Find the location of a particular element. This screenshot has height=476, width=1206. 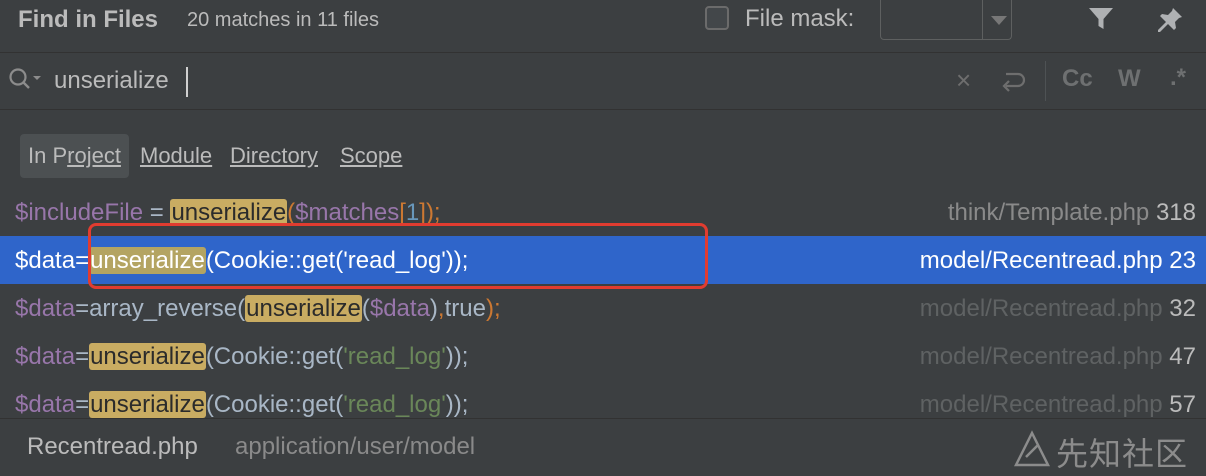

watermark-logo-icon is located at coordinates (1032, 448).